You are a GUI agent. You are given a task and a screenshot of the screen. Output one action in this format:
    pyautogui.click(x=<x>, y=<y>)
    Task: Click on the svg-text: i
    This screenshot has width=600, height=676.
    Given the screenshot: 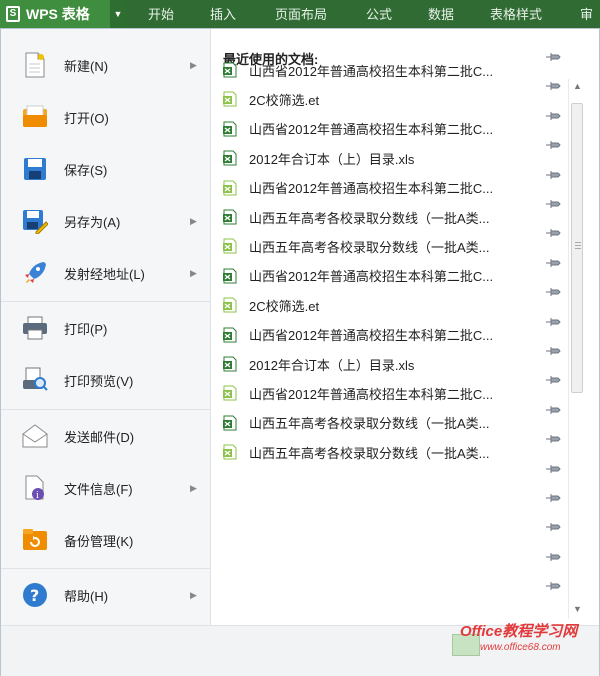 What is the action you would take?
    pyautogui.click(x=37, y=496)
    